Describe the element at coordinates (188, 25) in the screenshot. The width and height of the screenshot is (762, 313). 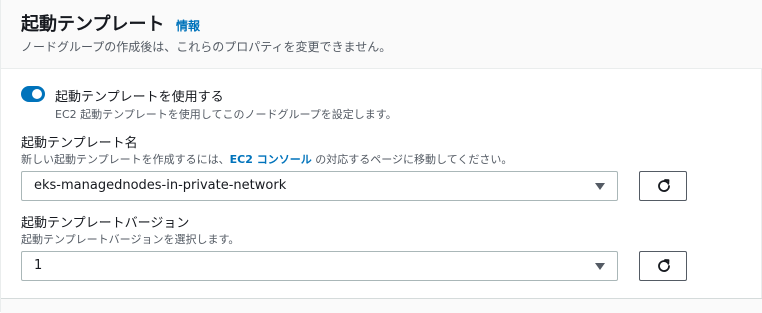
I see `info-link: 情報` at that location.